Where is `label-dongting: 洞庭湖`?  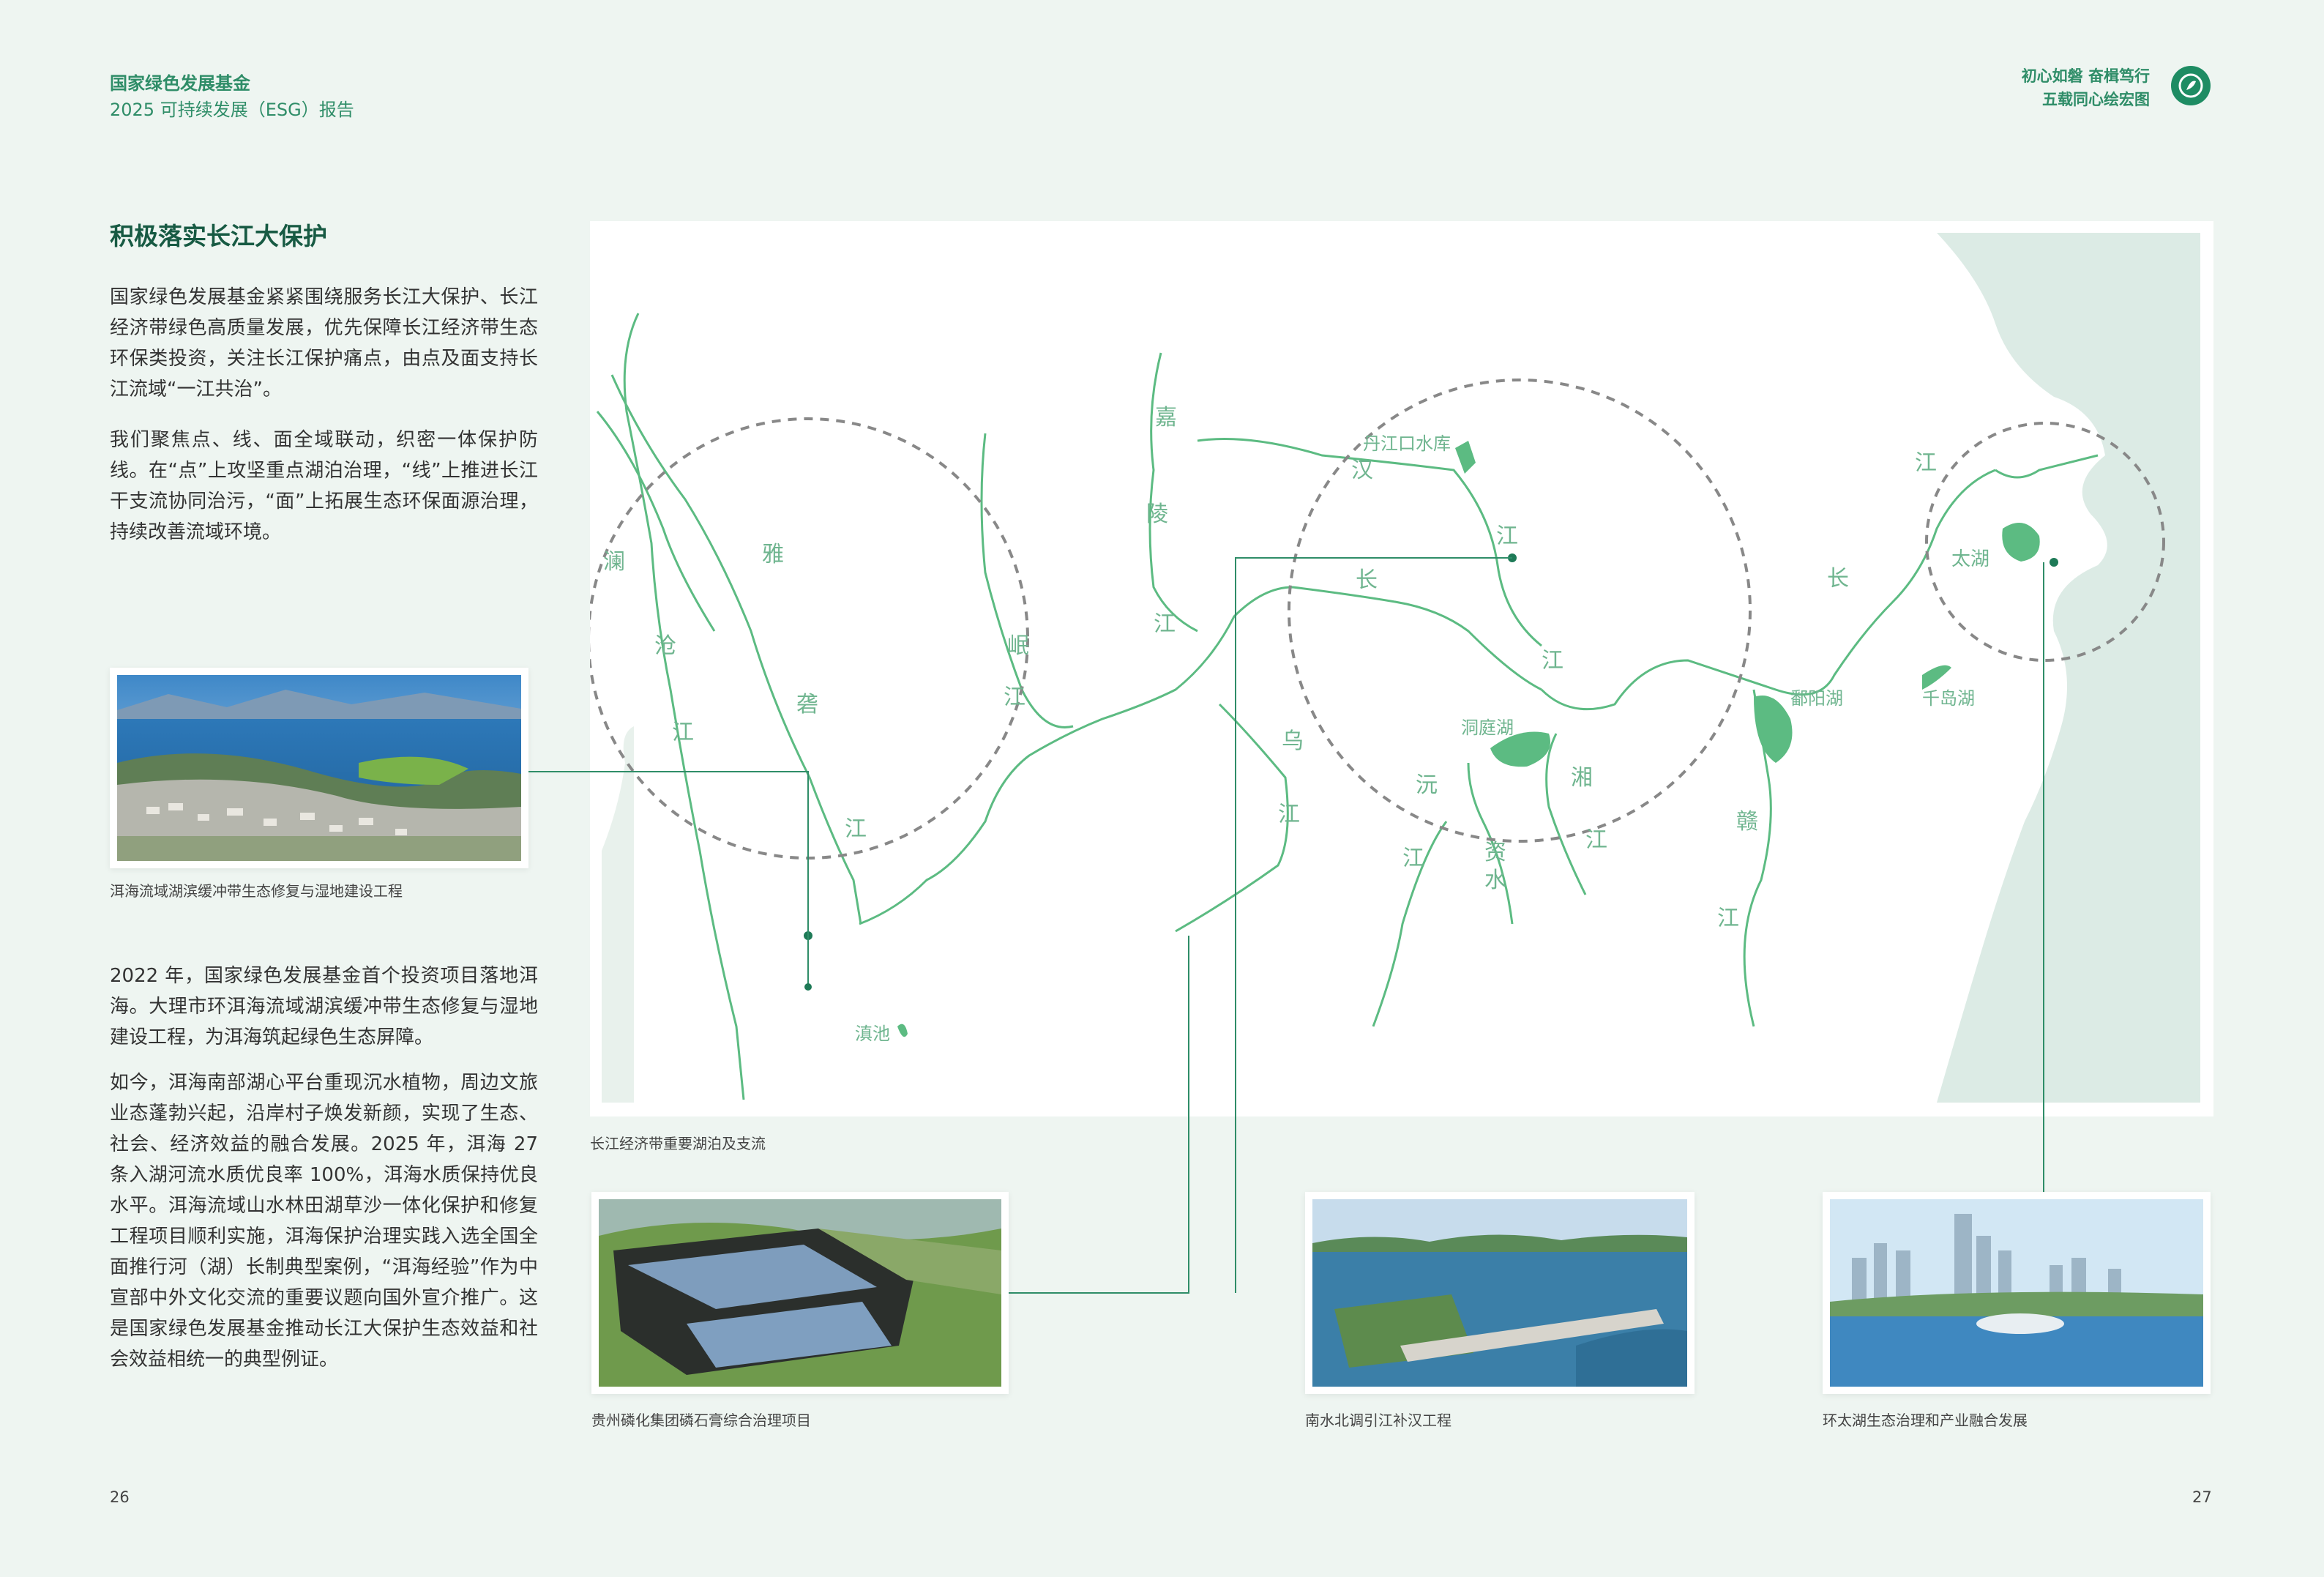
label-dongting: 洞庭湖 is located at coordinates (1487, 728).